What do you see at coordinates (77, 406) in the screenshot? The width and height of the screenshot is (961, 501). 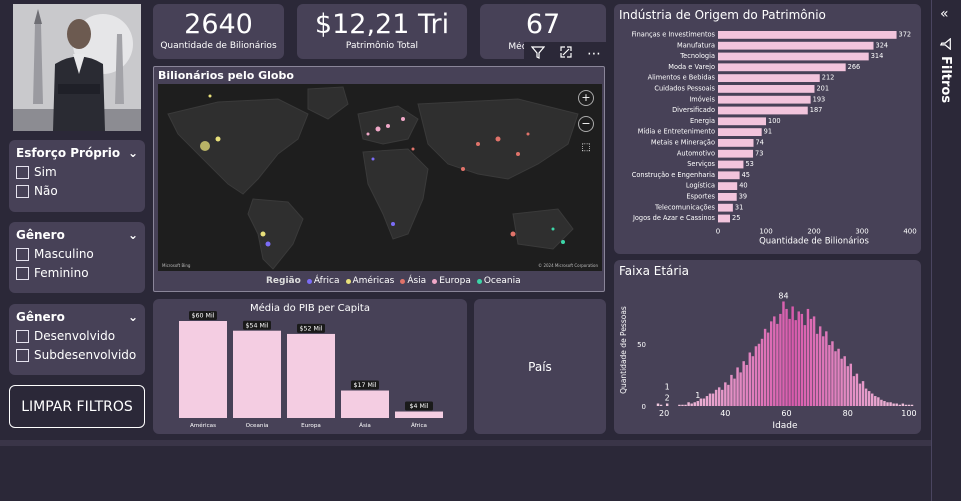 I see `clear-filters-button: LIMPAR FILTROS` at bounding box center [77, 406].